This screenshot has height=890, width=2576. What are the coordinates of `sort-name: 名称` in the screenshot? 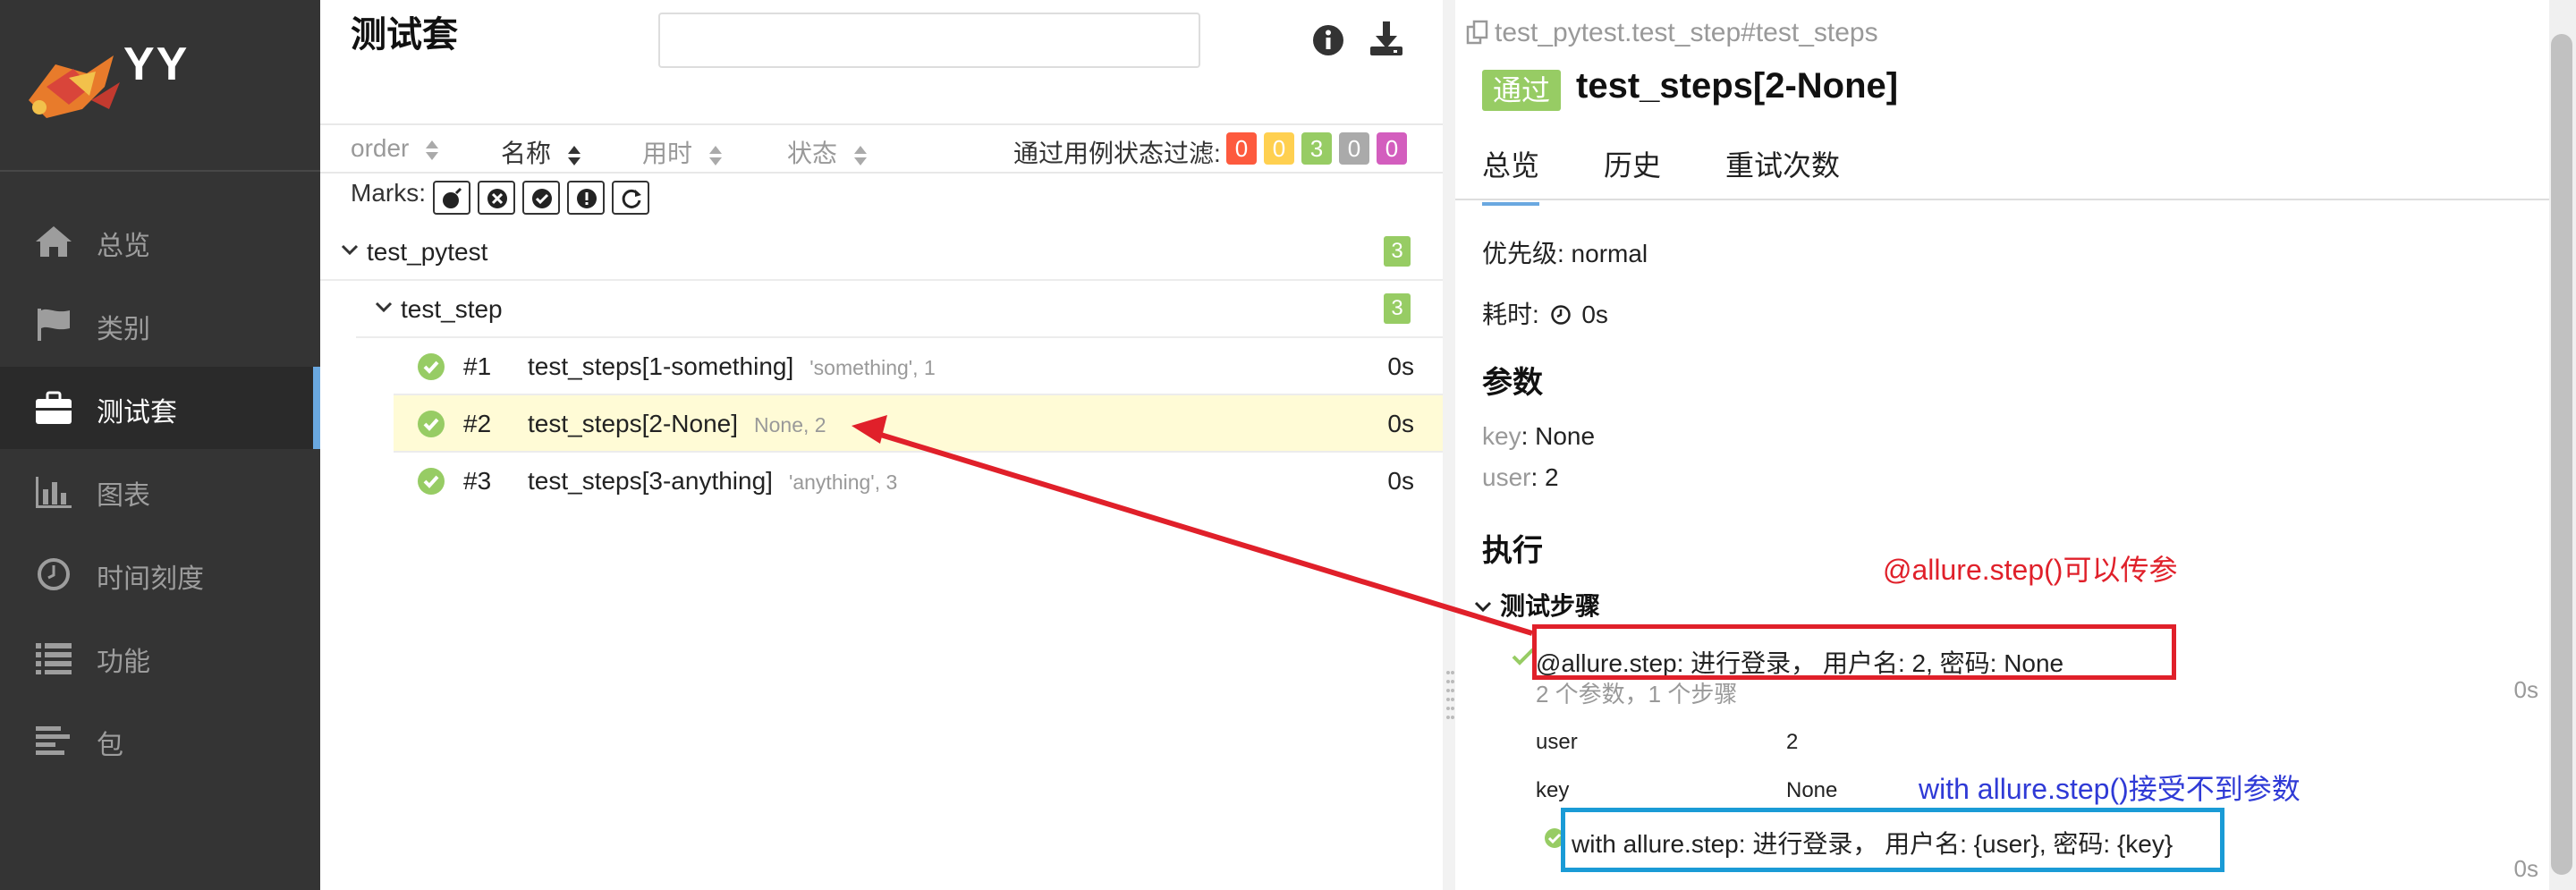 It's located at (541, 152).